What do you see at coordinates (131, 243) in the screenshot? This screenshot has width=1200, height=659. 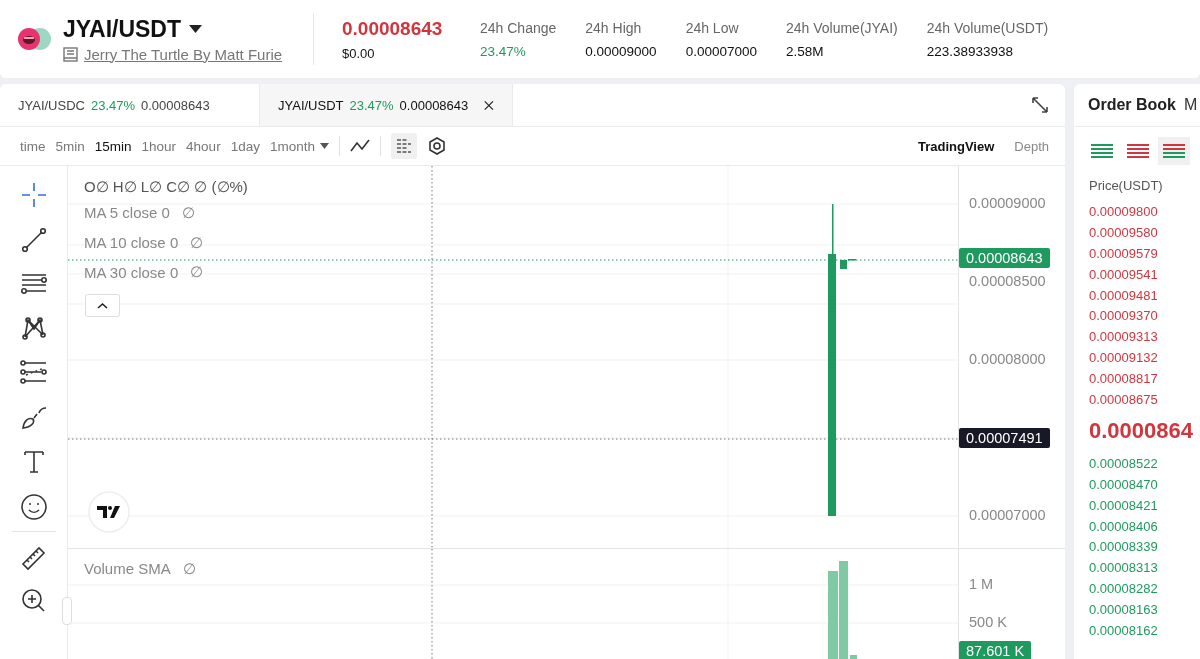 I see `indicator-label: MA 10 close 0` at bounding box center [131, 243].